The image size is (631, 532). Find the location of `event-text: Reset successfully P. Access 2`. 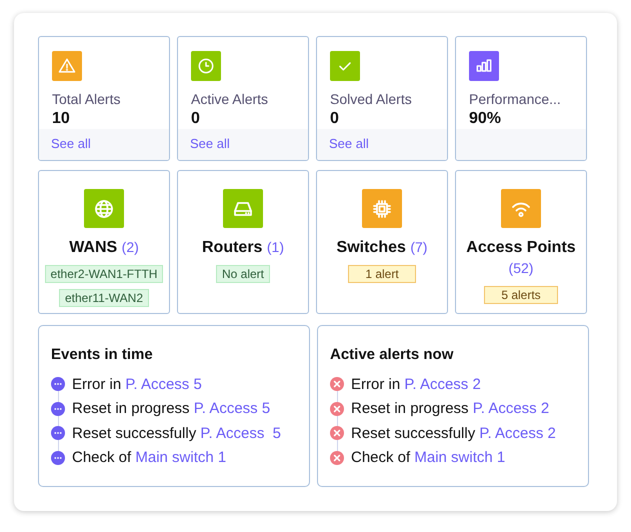

event-text: Reset successfully P. Access 2 is located at coordinates (453, 433).